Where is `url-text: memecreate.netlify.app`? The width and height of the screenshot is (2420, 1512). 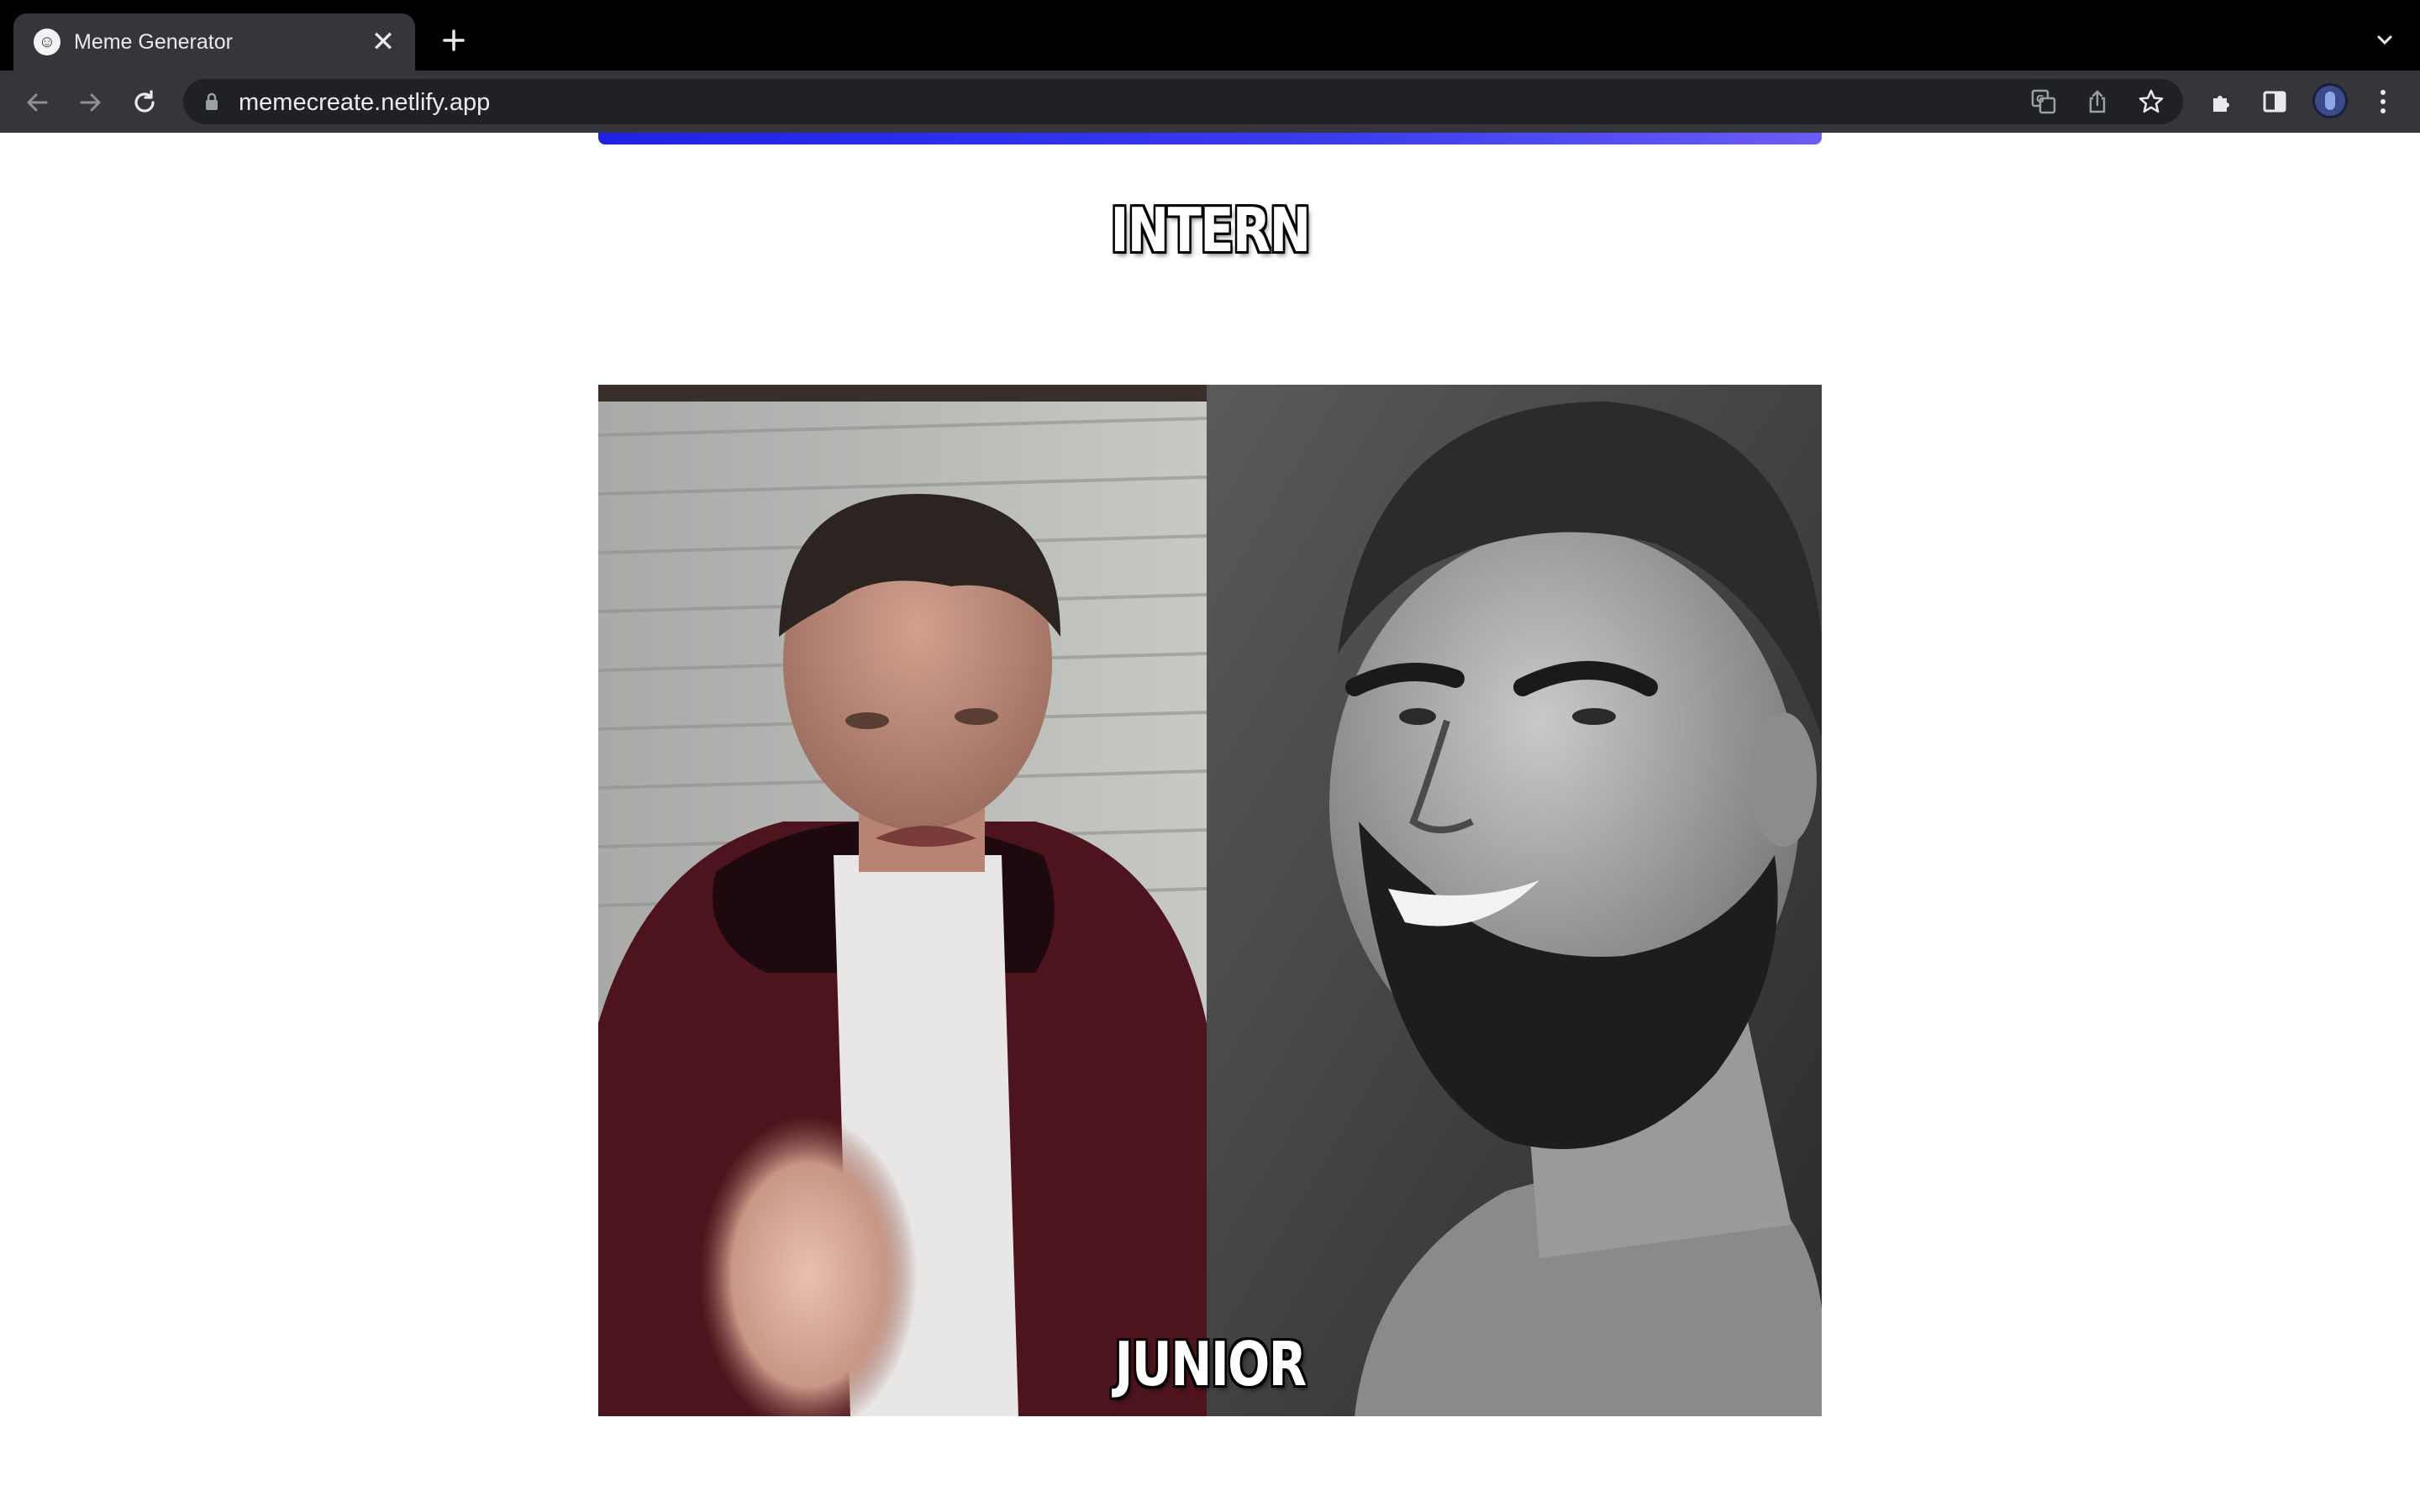
url-text: memecreate.netlify.app is located at coordinates (364, 103).